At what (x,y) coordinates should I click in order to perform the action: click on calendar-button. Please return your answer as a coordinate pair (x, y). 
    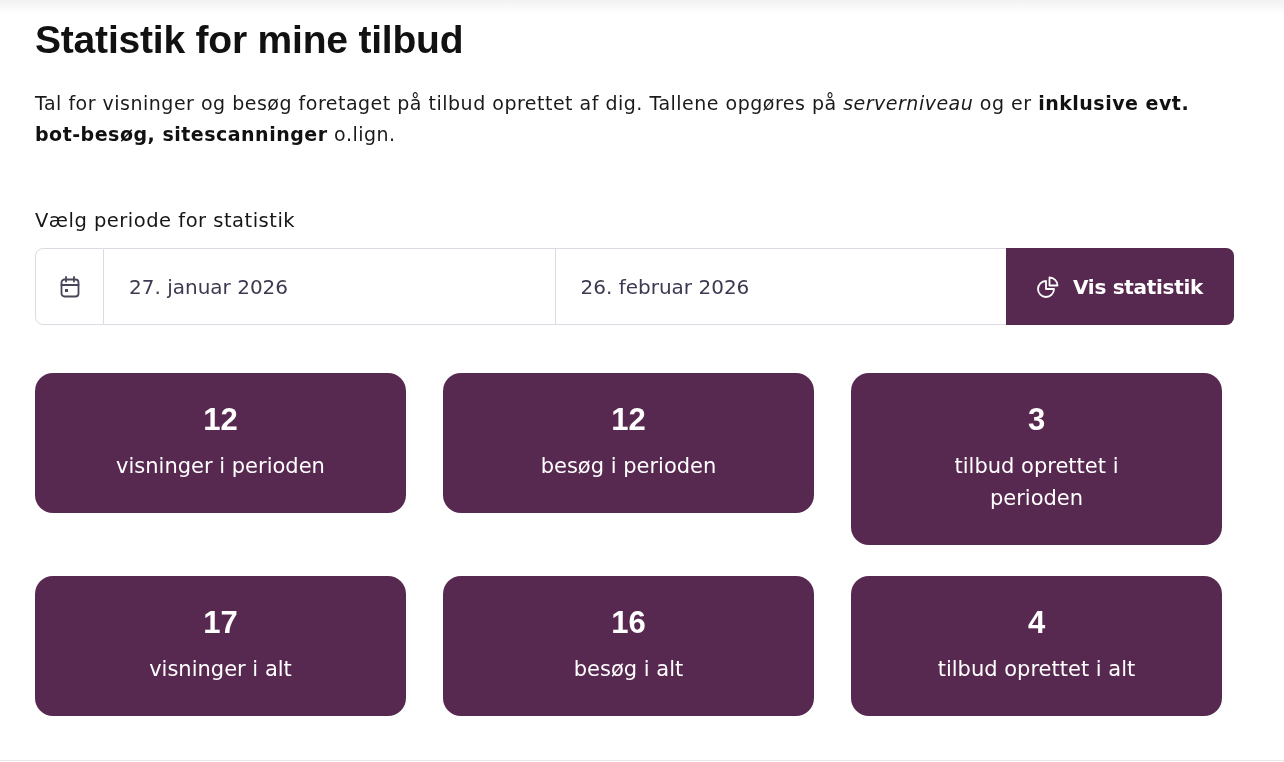
    Looking at the image, I should click on (69, 286).